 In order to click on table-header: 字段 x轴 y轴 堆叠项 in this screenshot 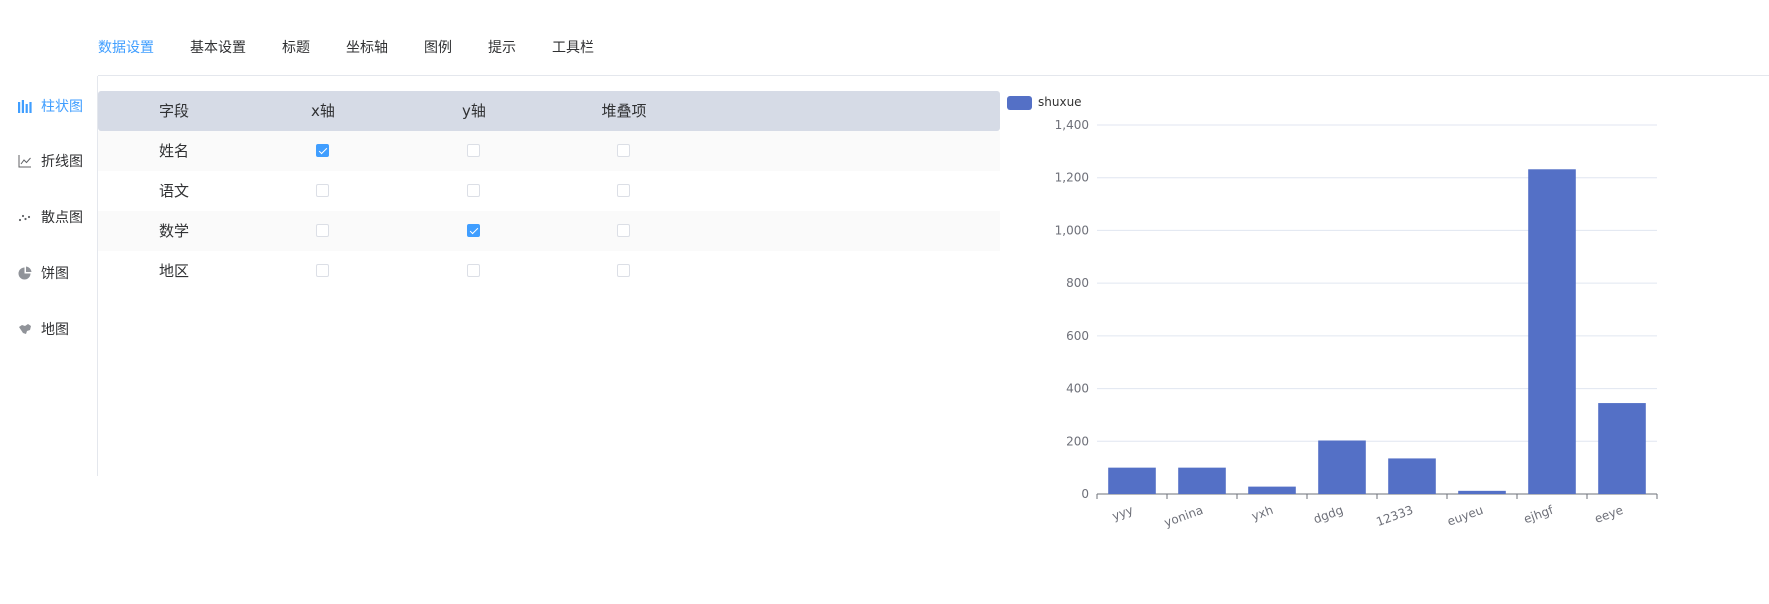, I will do `click(549, 111)`.